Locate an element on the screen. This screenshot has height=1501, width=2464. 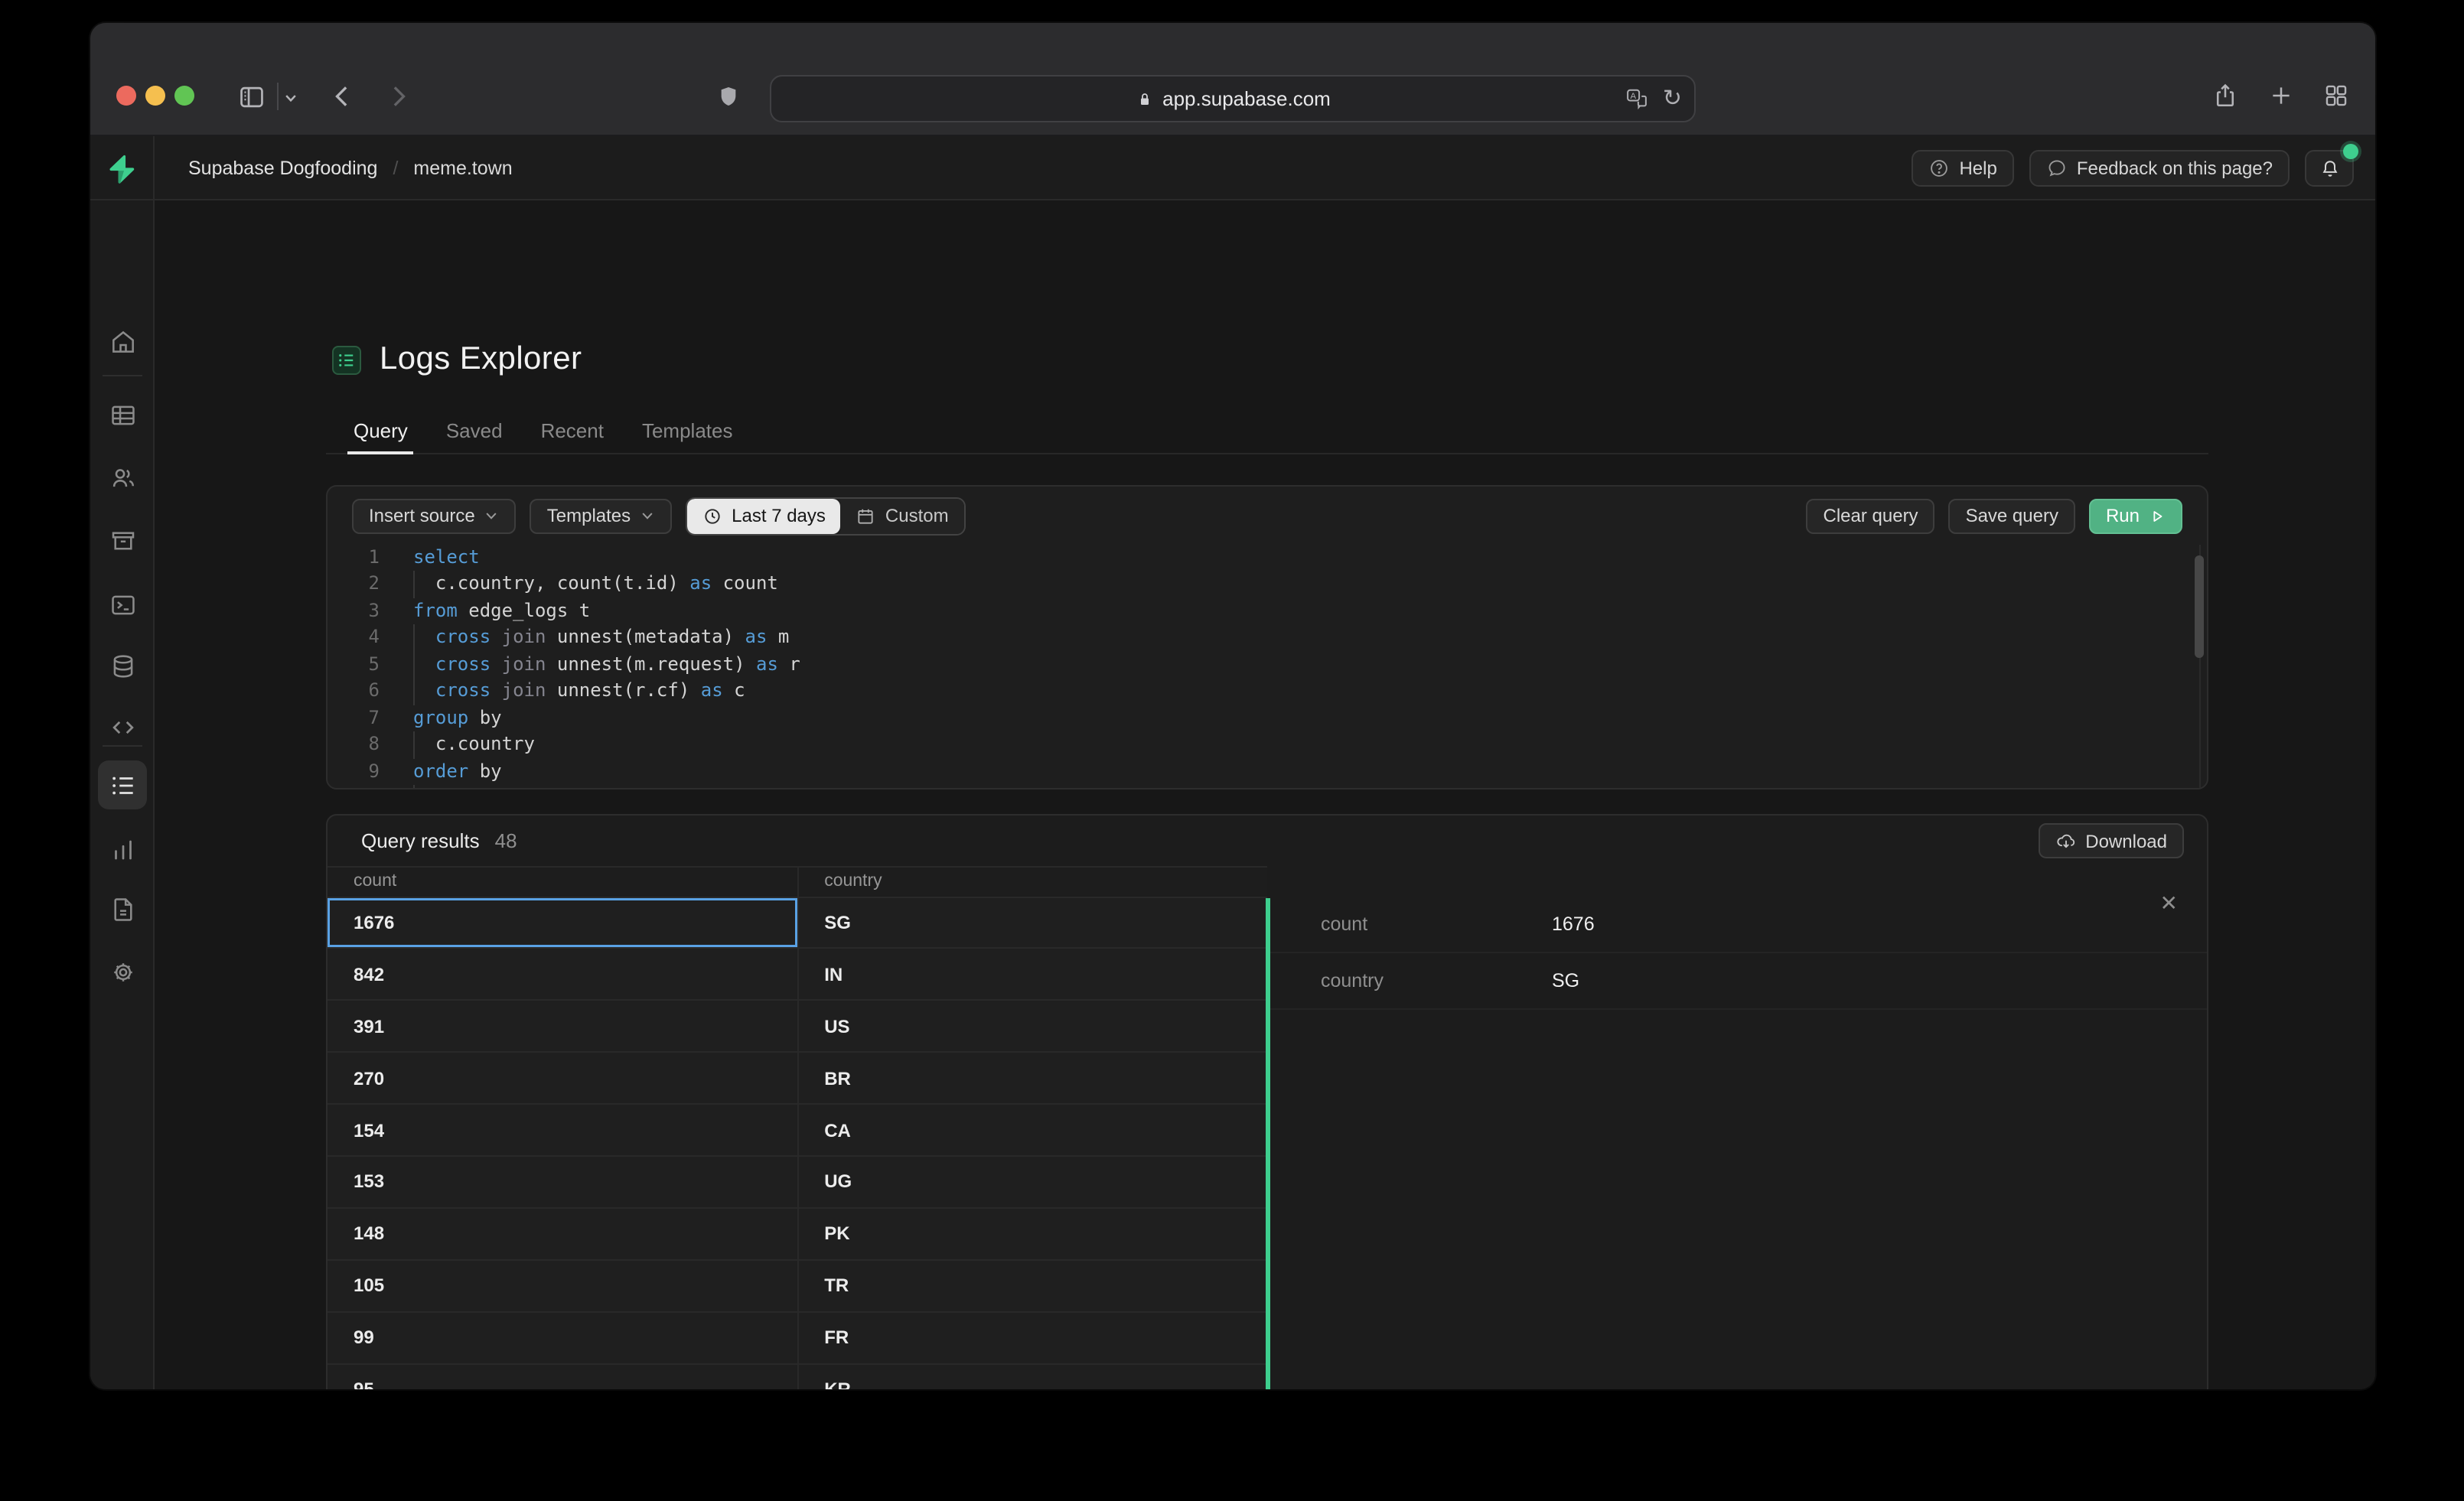
page-title: Logs Explorer is located at coordinates (481, 359).